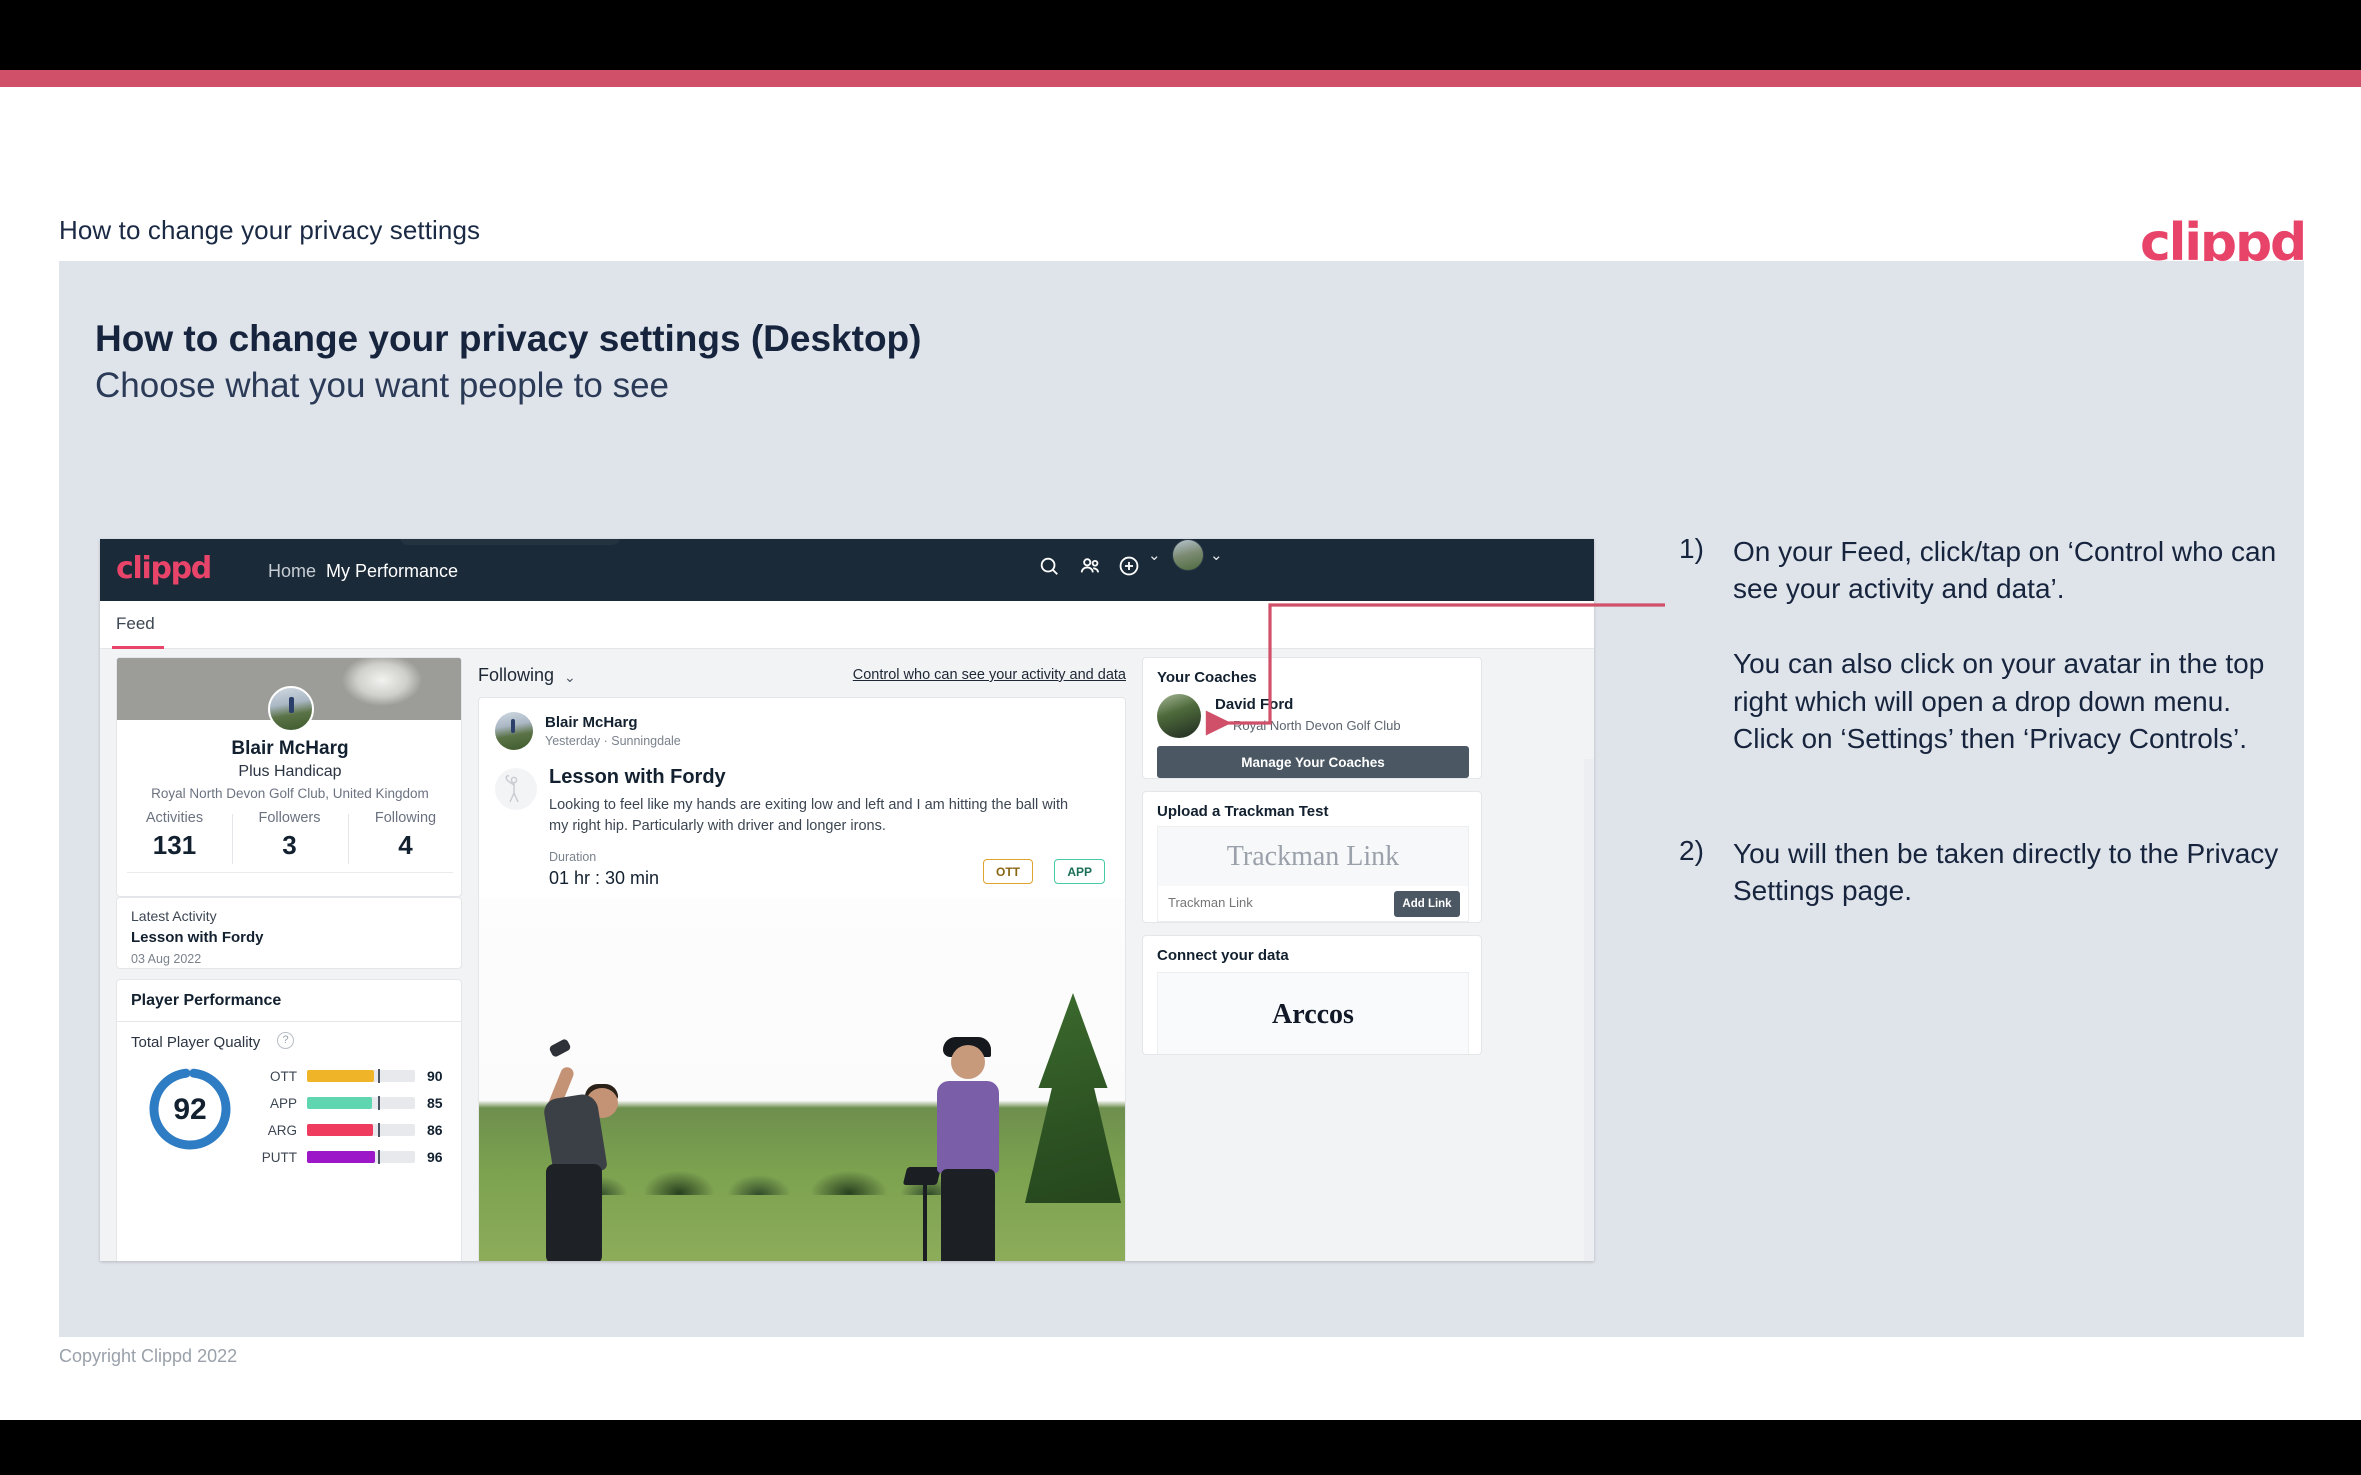 The width and height of the screenshot is (2361, 1475). I want to click on bar-value: 86, so click(435, 1130).